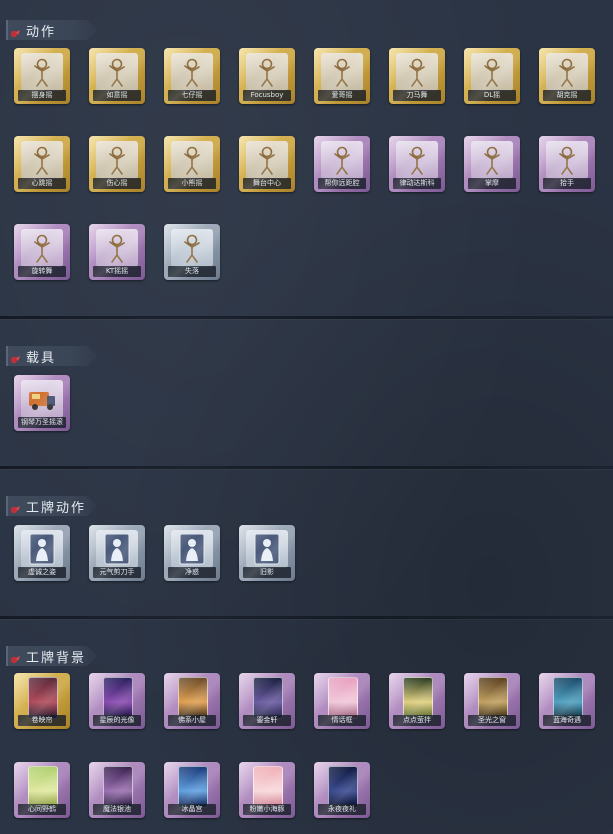  What do you see at coordinates (267, 572) in the screenshot?
I see `item-name: 旧影` at bounding box center [267, 572].